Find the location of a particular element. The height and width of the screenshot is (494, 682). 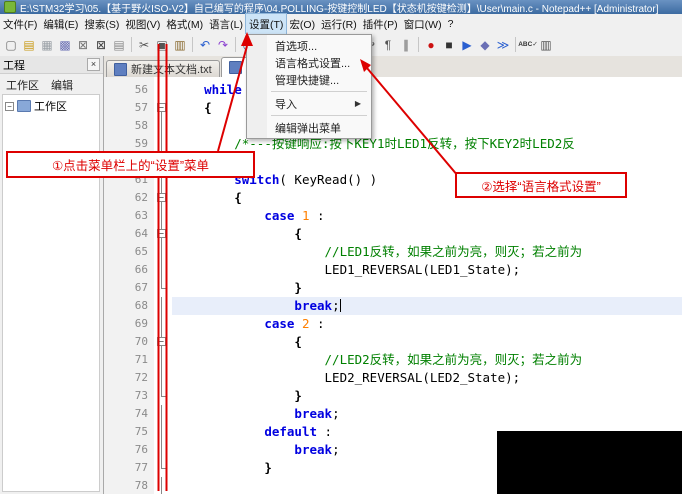

doc-switcher-icon: ▥ is located at coordinates (546, 45).